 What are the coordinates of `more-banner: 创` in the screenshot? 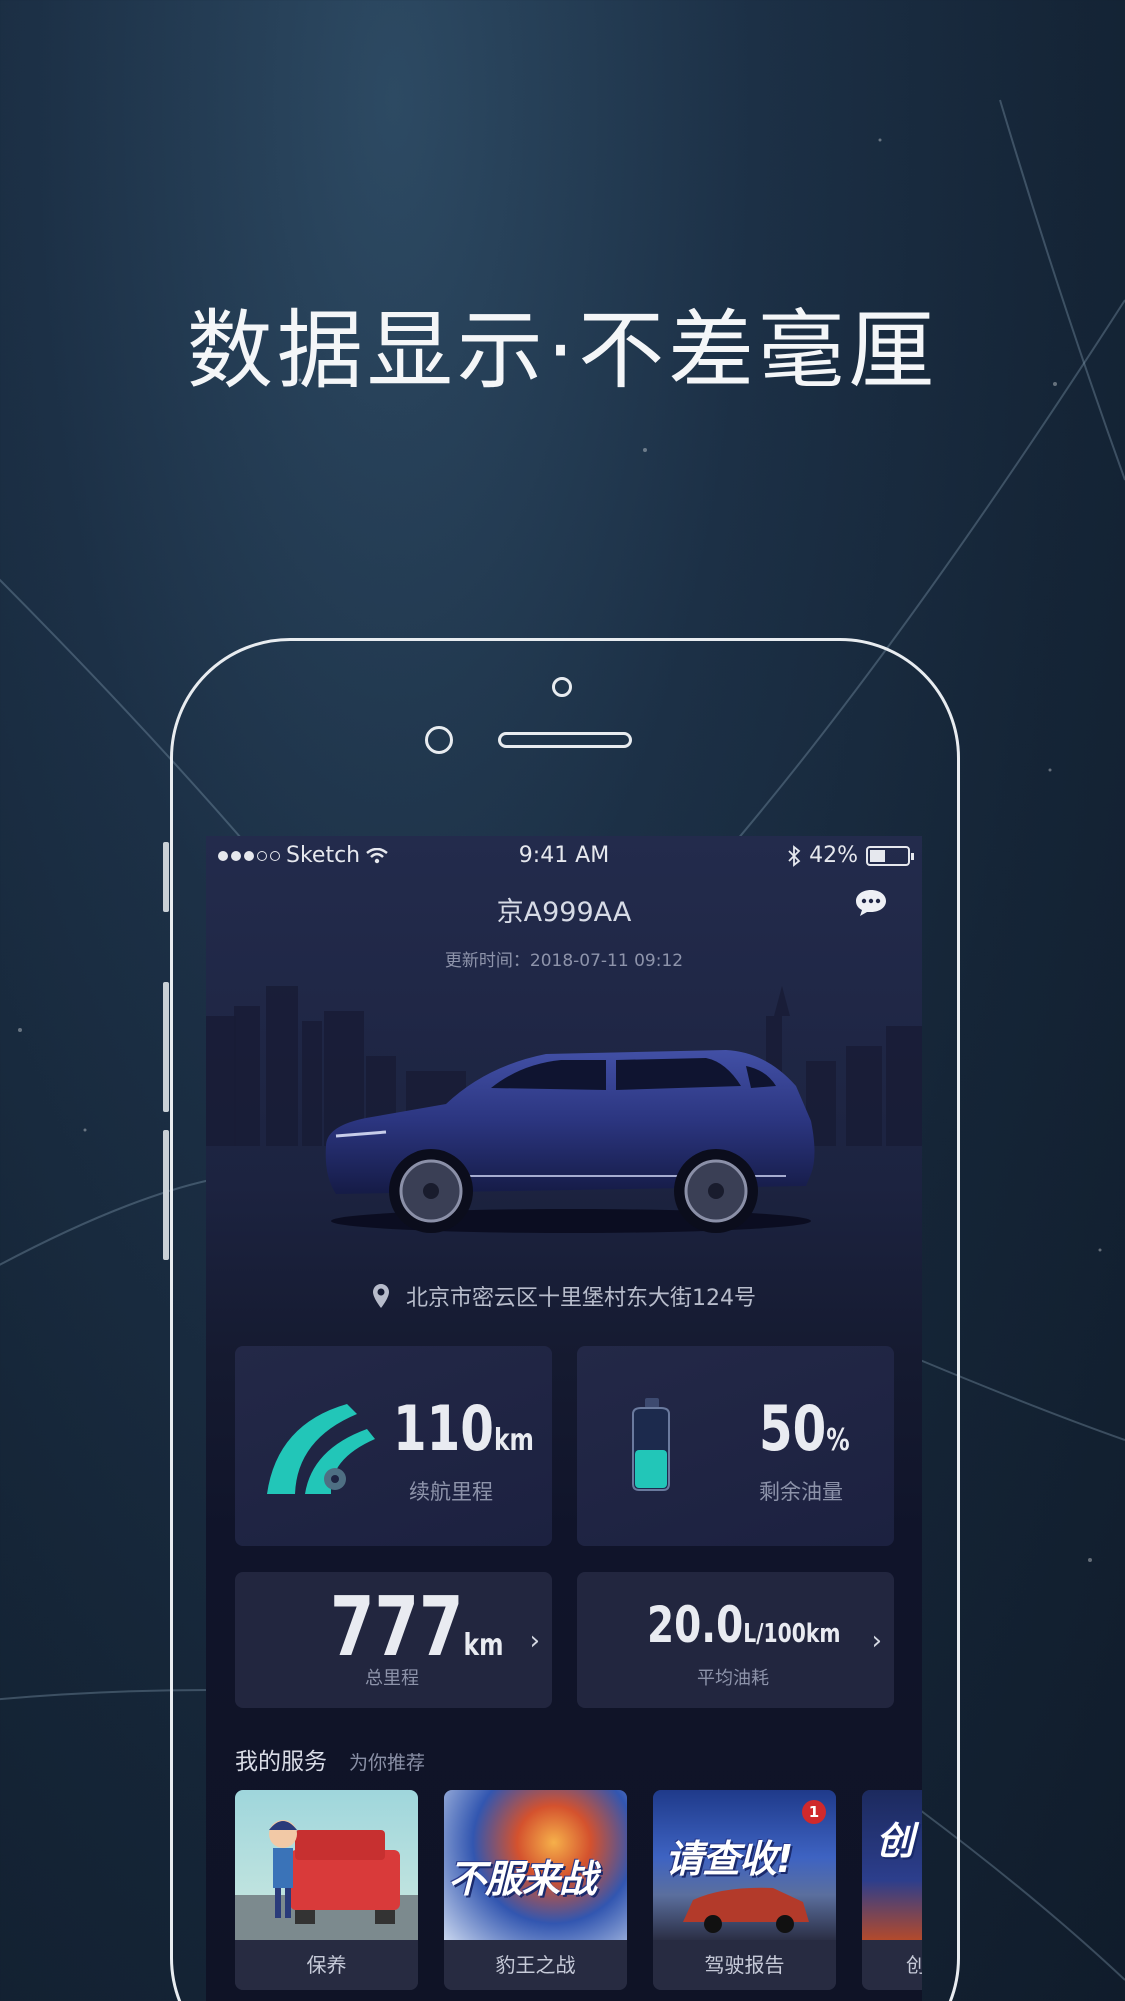 It's located at (892, 1865).